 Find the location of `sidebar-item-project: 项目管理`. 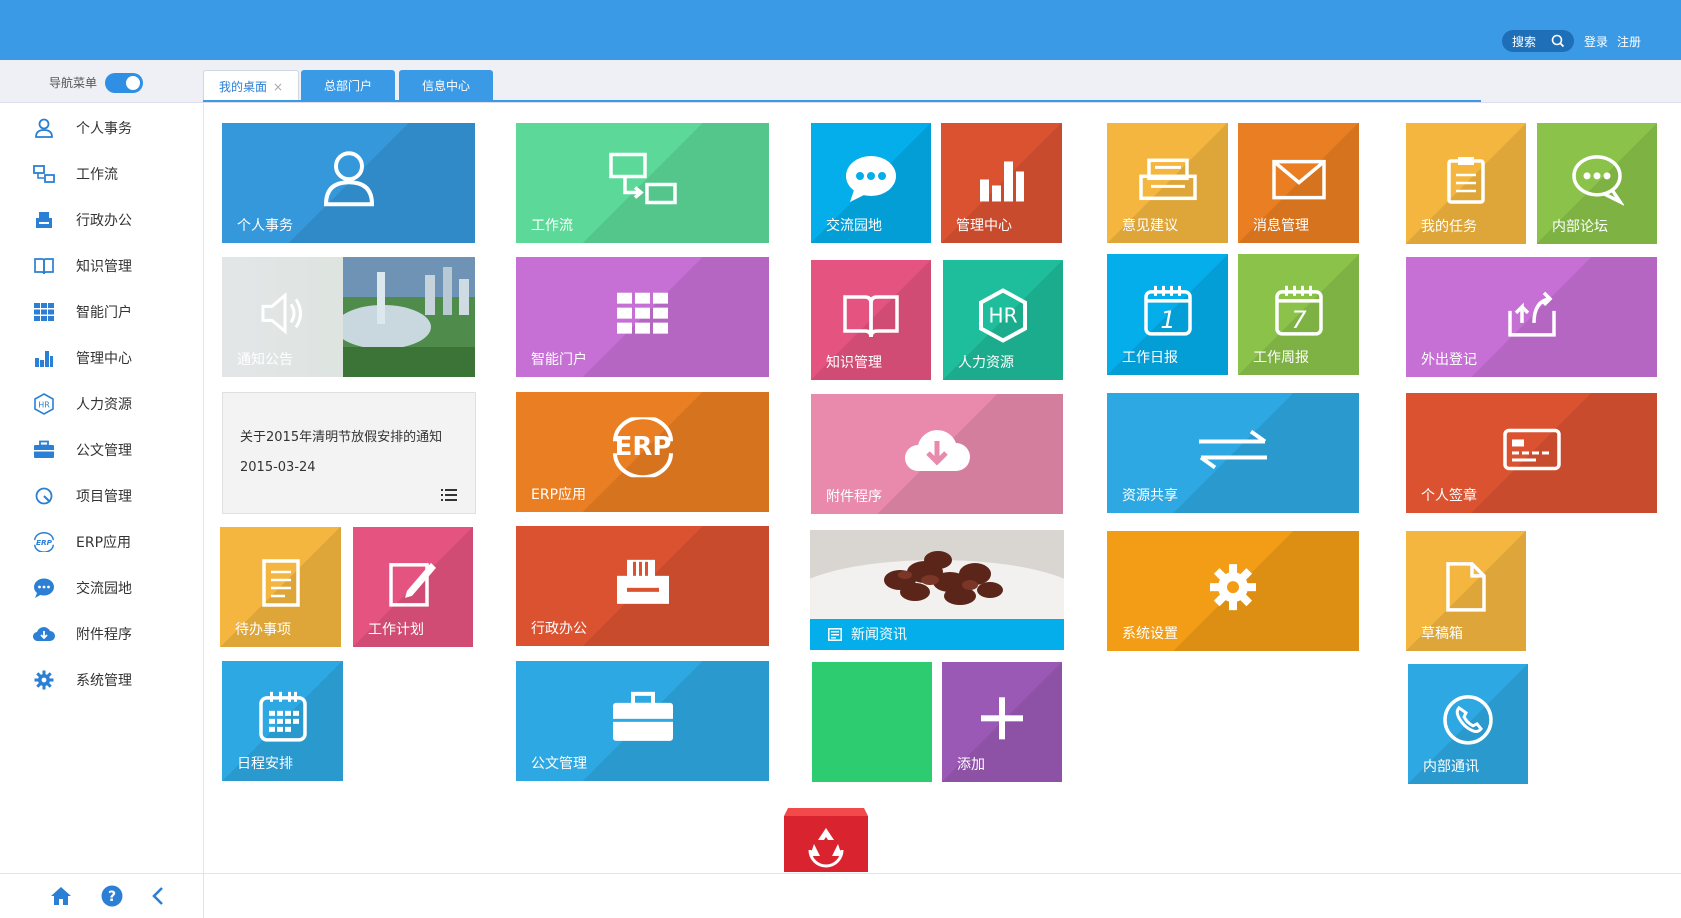

sidebar-item-project: 项目管理 is located at coordinates (101, 496).